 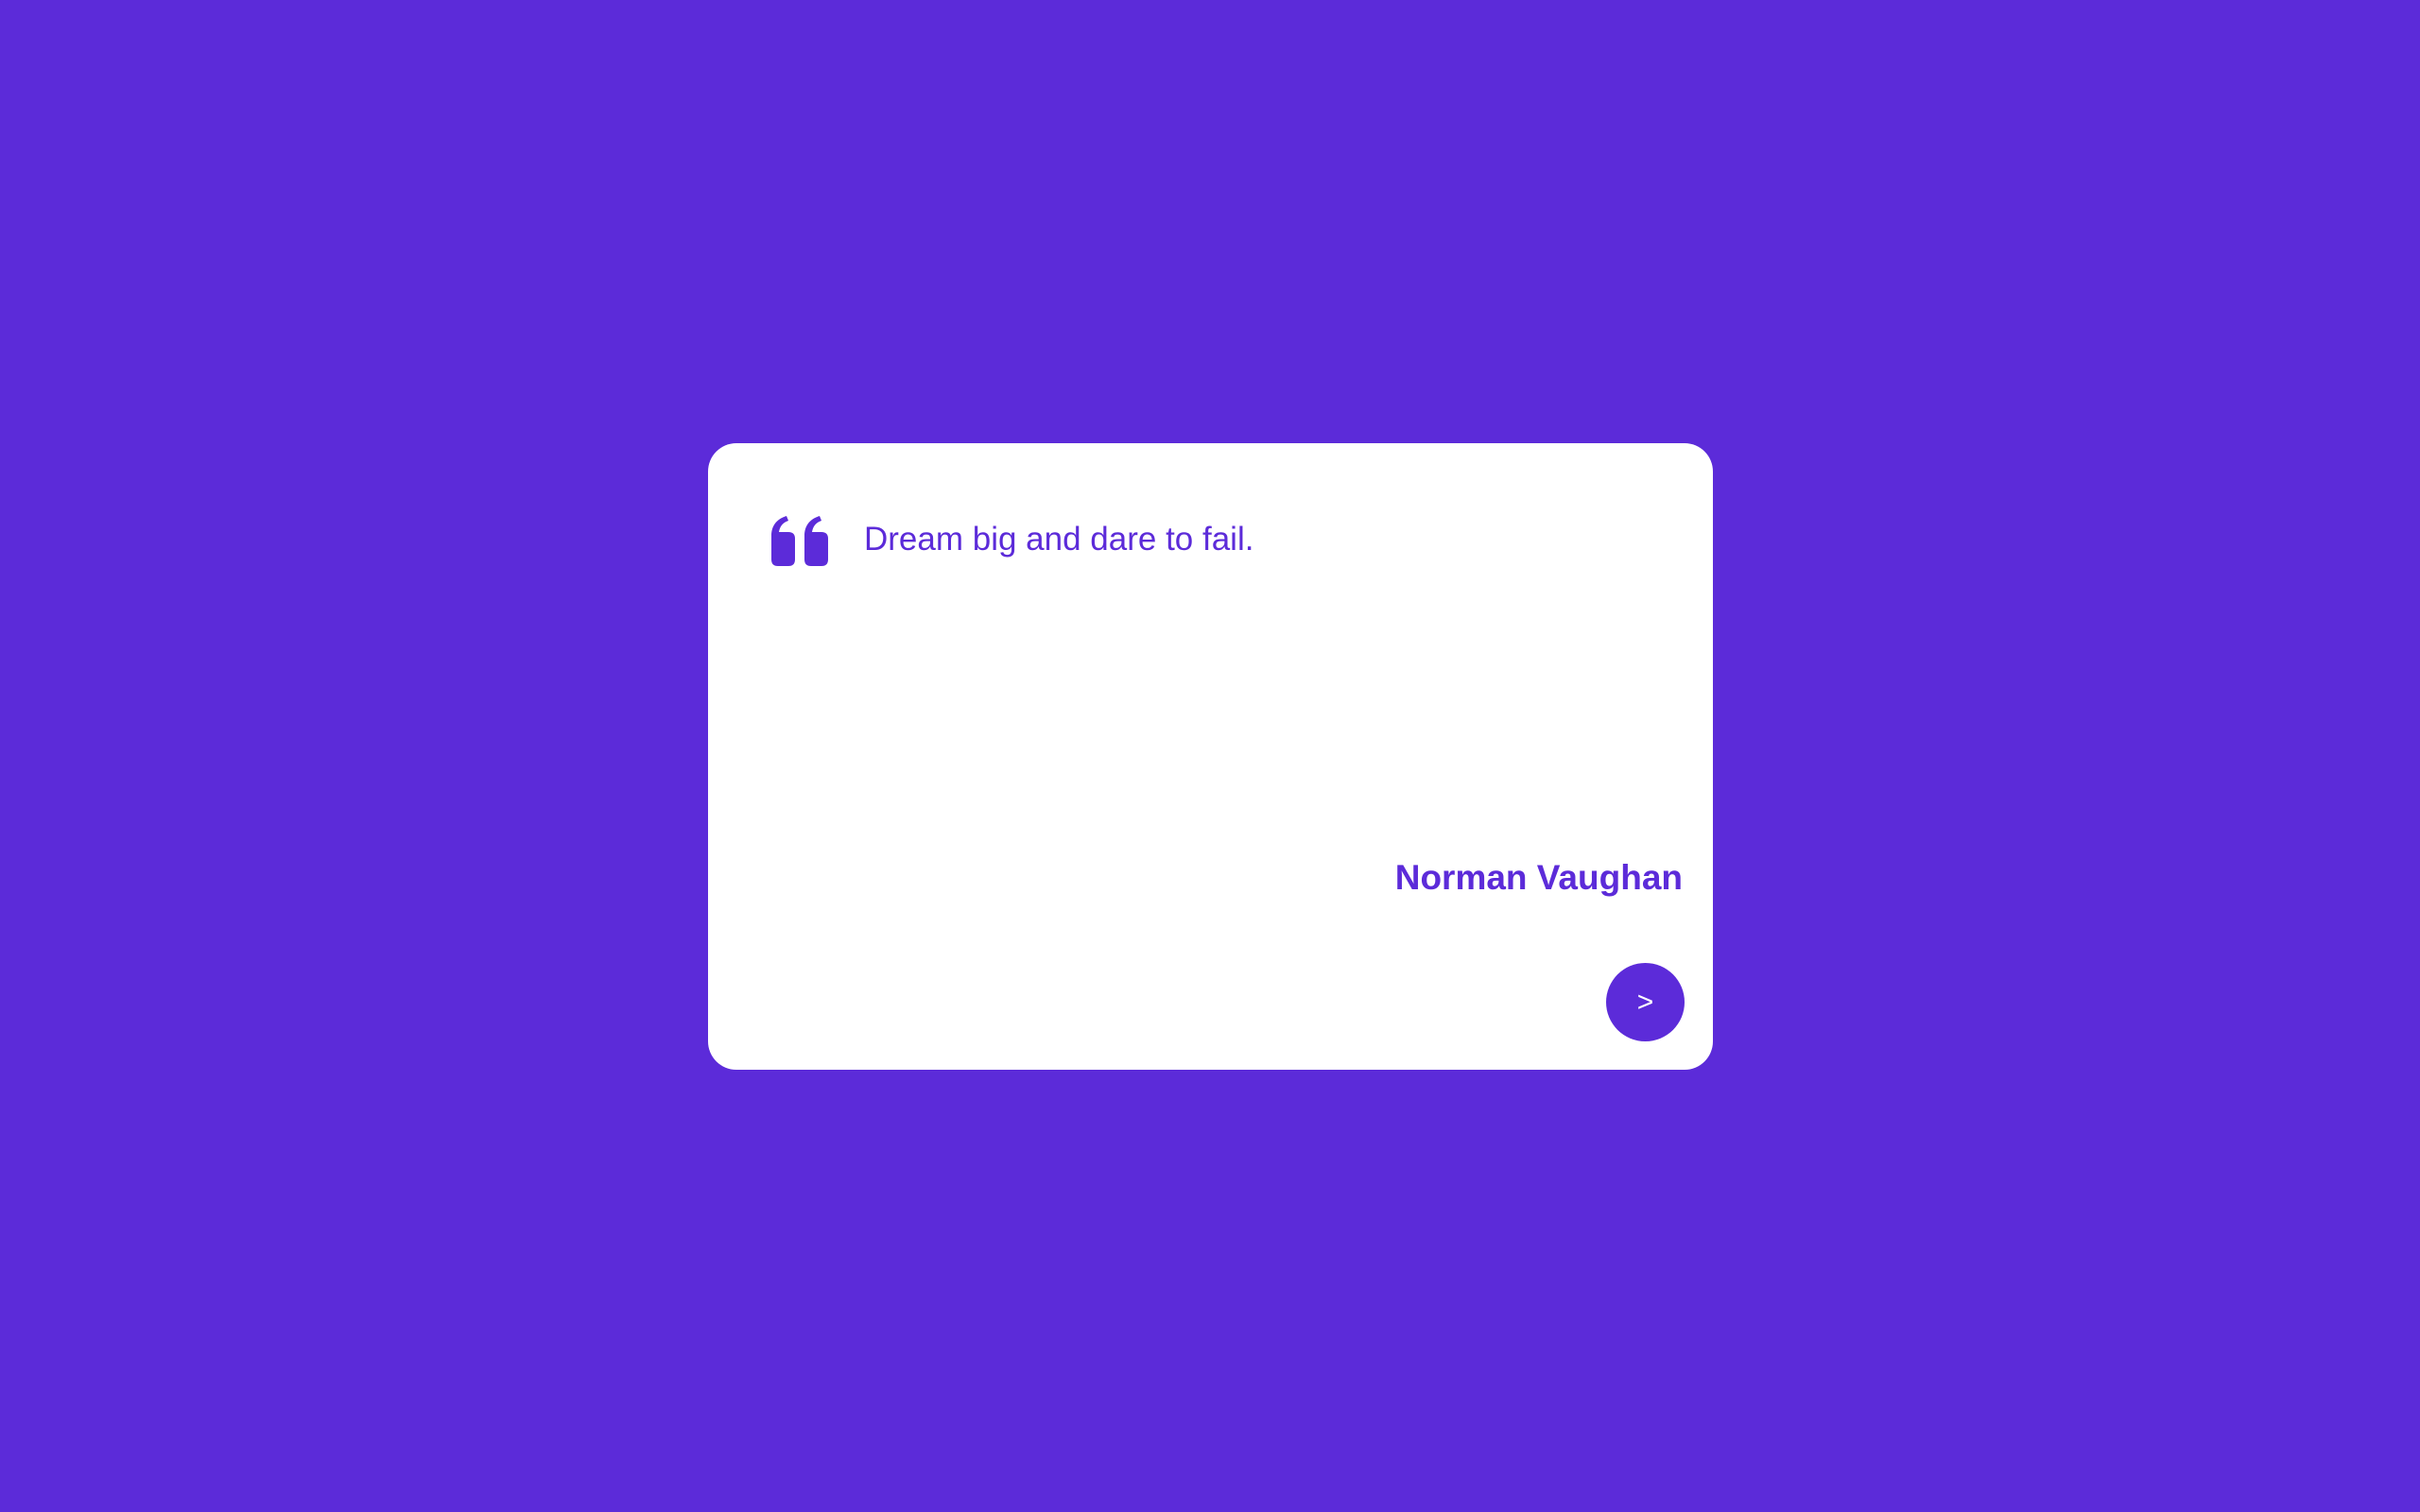 I want to click on quote-text: Dream big and dare to fail., so click(x=1059, y=539).